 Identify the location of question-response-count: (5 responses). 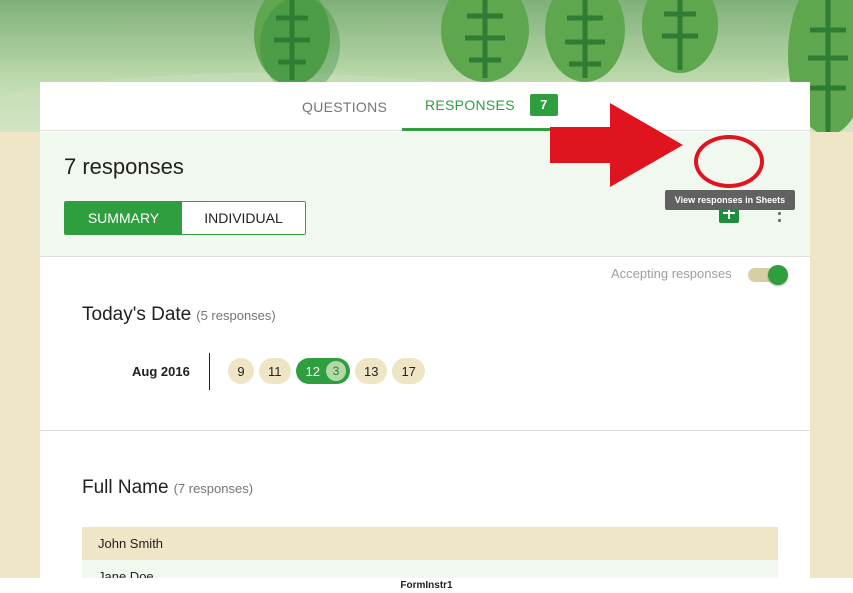
(236, 315).